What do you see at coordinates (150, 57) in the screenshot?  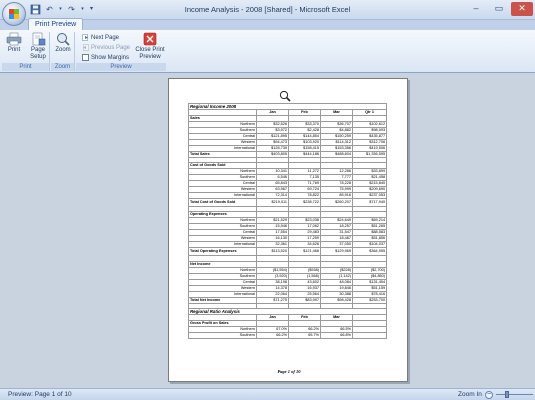 I see `close-preview-label-2: Preview` at bounding box center [150, 57].